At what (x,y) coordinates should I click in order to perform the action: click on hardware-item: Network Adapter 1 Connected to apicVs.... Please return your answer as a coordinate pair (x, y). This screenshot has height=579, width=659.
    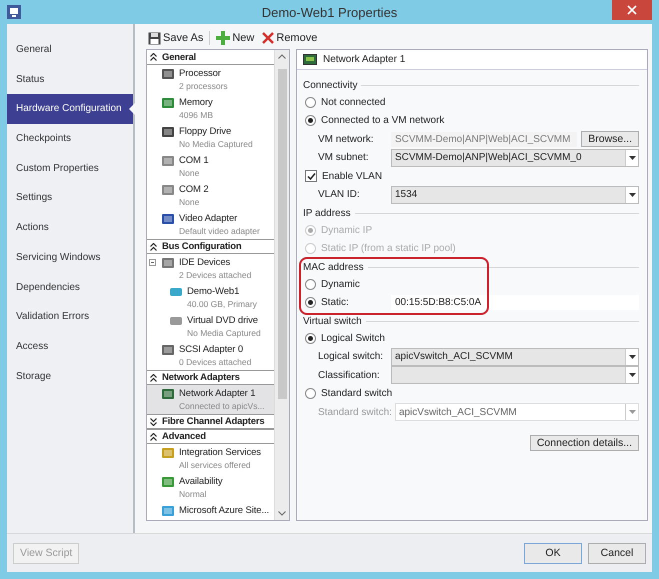
    Looking at the image, I should click on (210, 399).